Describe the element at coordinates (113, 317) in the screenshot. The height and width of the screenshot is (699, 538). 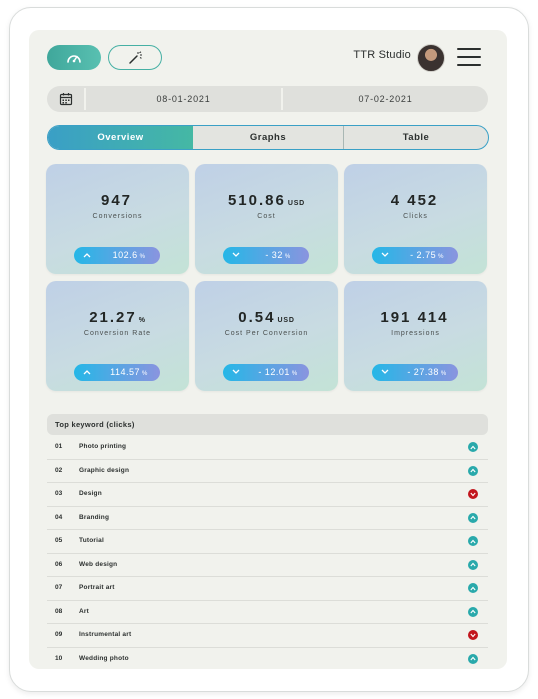
I see `metric-value: 21.27` at that location.